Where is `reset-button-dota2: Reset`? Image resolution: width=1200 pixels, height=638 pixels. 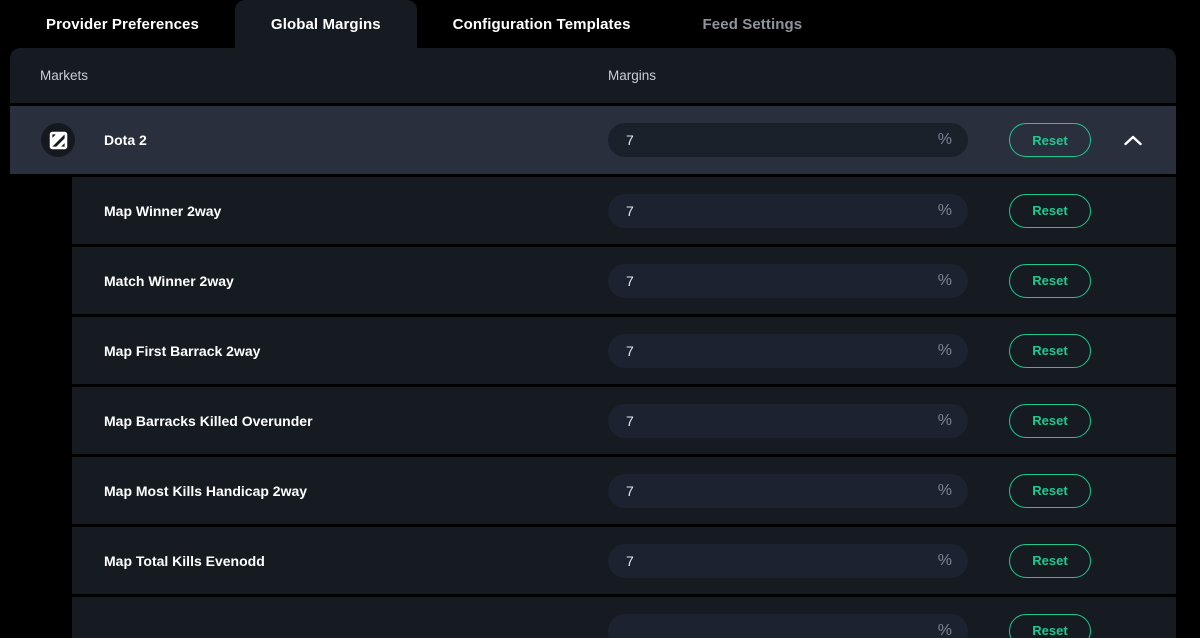 reset-button-dota2: Reset is located at coordinates (1050, 140).